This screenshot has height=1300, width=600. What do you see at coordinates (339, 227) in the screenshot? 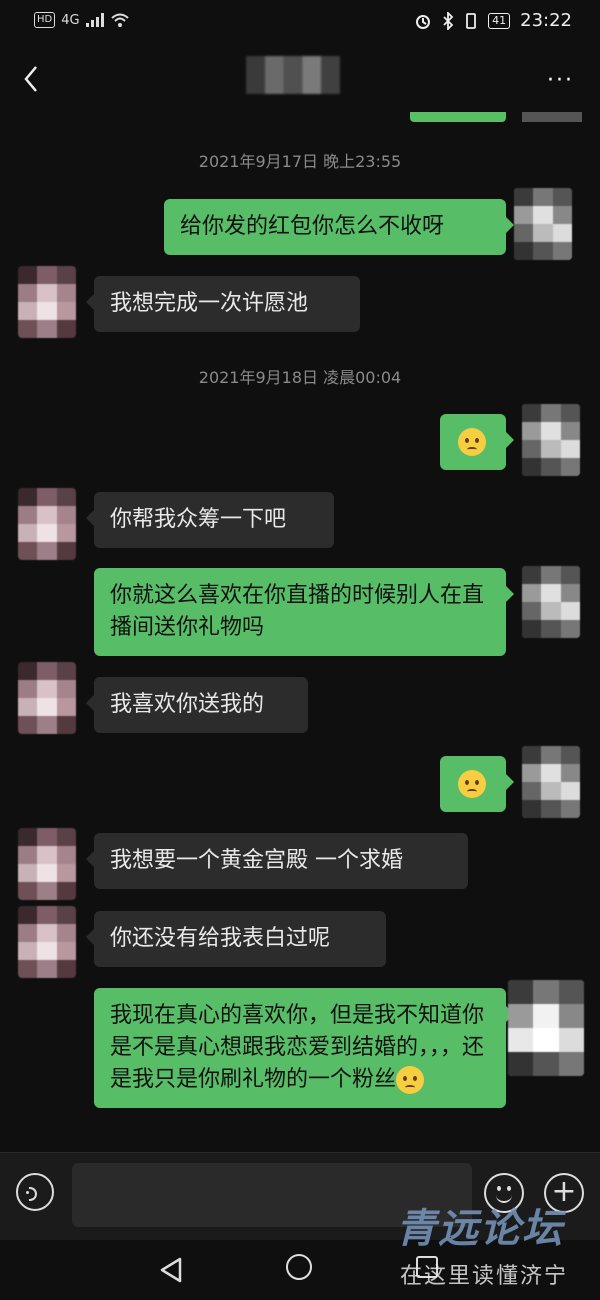
I see `outgoing-message: 给你发的红包你怎么不收呀` at bounding box center [339, 227].